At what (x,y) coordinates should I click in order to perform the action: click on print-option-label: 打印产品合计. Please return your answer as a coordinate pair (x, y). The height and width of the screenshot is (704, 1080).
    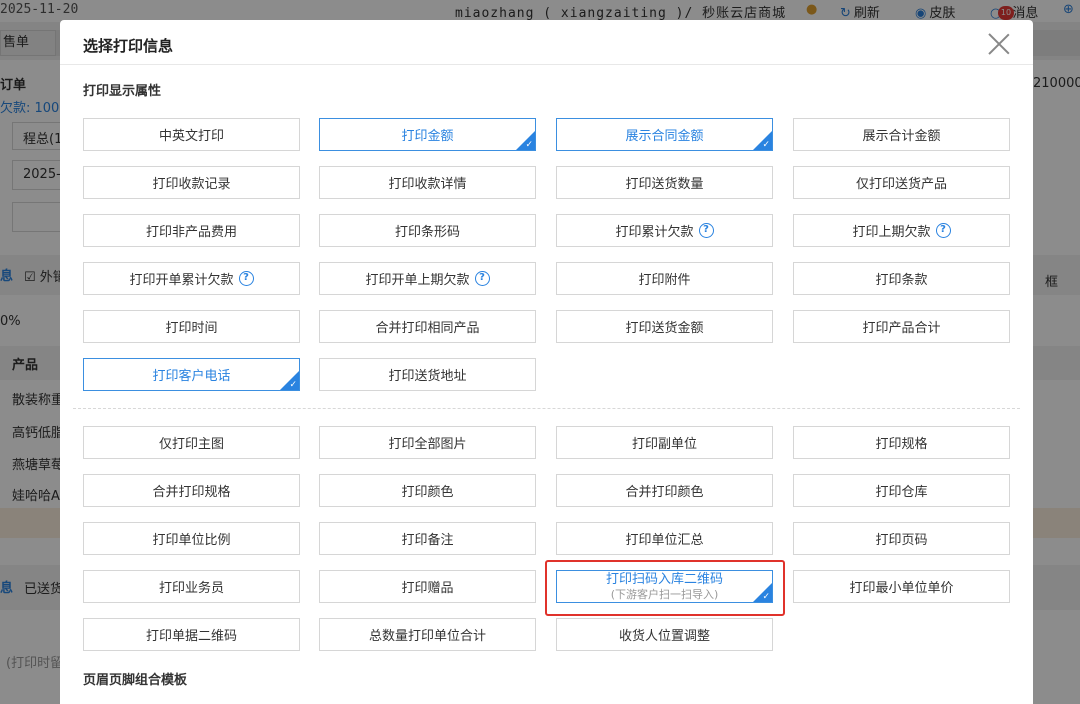
    Looking at the image, I should click on (901, 328).